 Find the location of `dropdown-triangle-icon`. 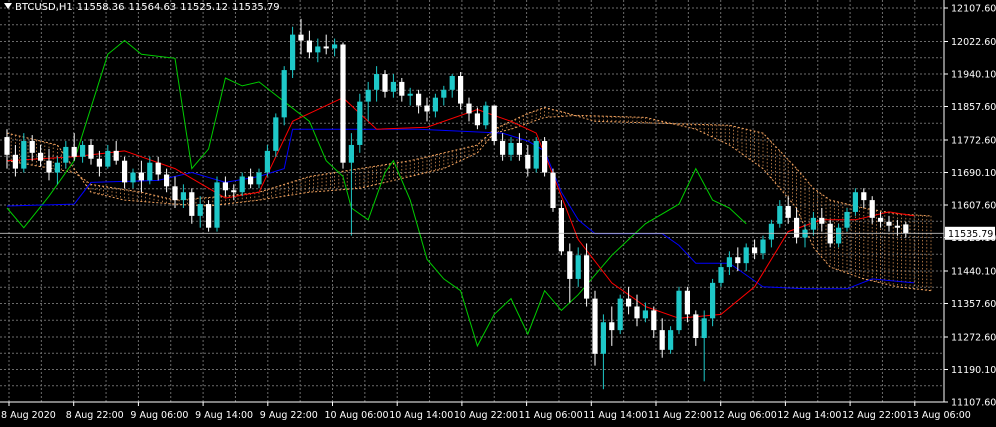

dropdown-triangle-icon is located at coordinates (8, 6).